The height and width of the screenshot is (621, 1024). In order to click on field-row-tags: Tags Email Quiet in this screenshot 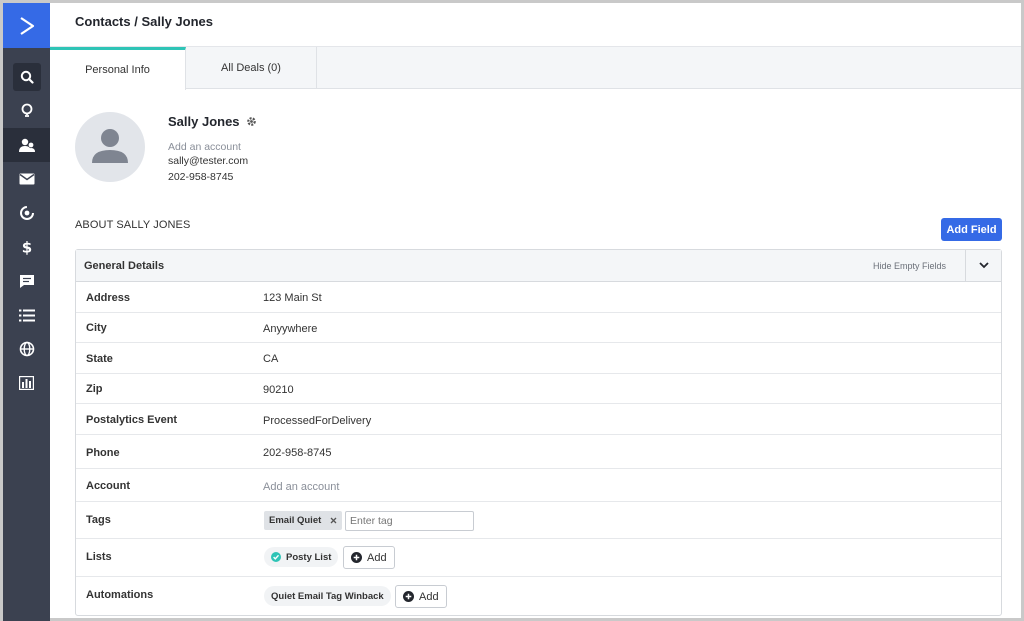, I will do `click(538, 520)`.